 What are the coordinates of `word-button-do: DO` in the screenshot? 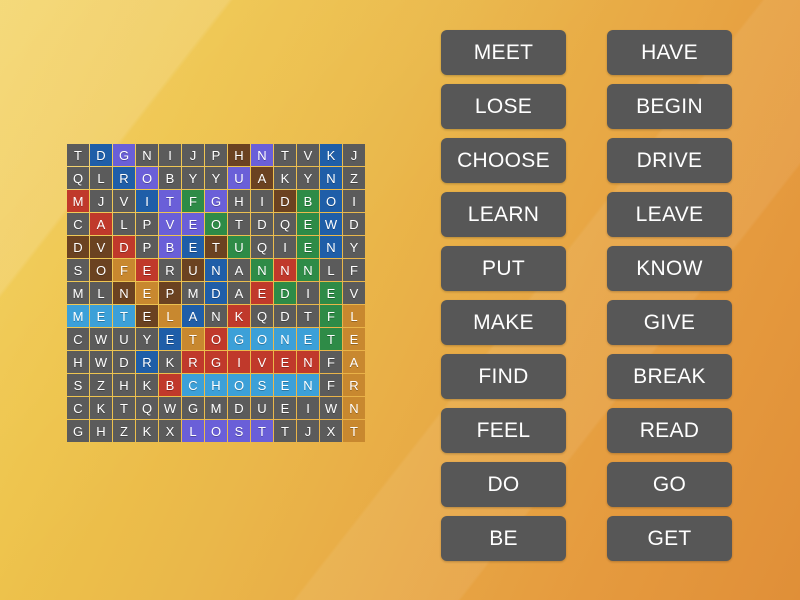 It's located at (503, 484).